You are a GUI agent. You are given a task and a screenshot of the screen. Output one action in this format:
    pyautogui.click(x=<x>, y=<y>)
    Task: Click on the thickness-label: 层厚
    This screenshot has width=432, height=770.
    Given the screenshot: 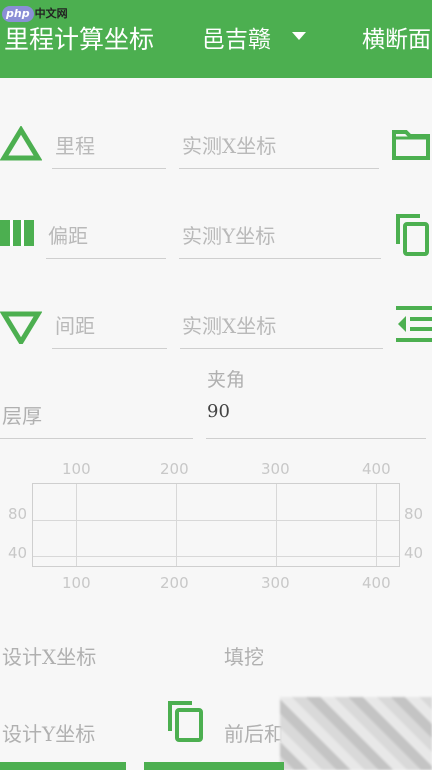 What is the action you would take?
    pyautogui.click(x=22, y=414)
    